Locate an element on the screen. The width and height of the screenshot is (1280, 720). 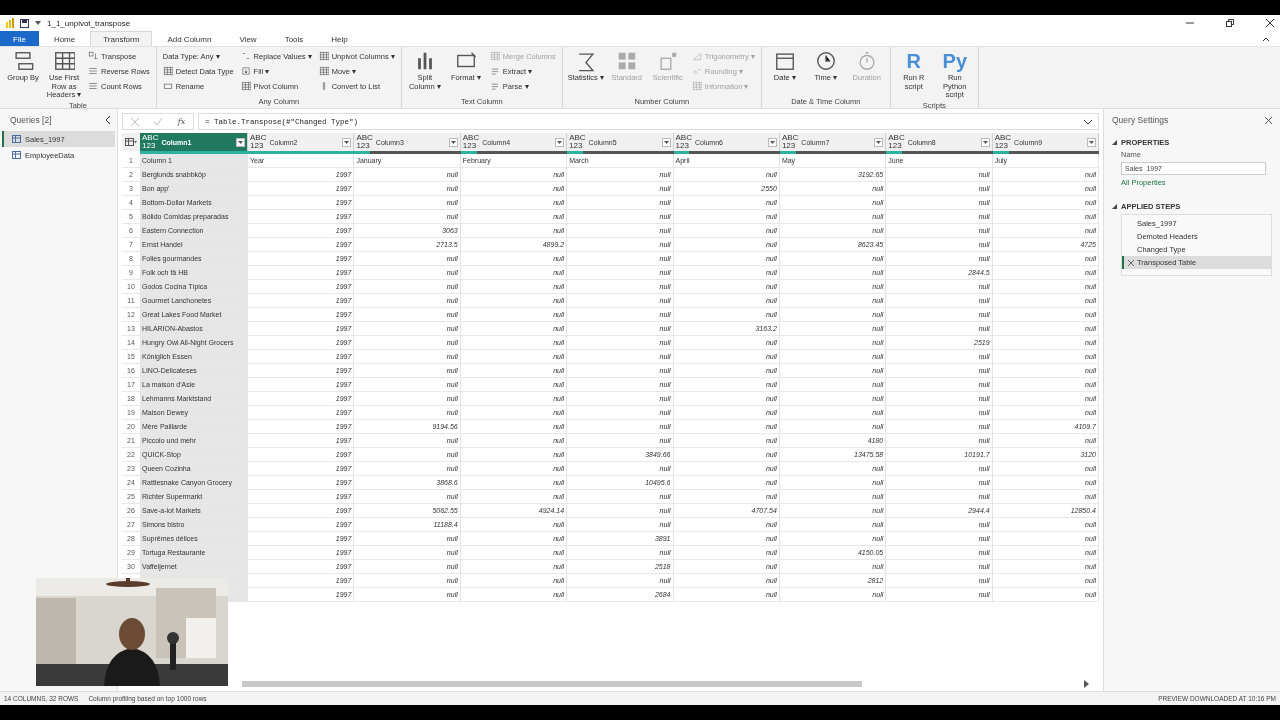
collapse-icon is located at coordinates (108, 120).